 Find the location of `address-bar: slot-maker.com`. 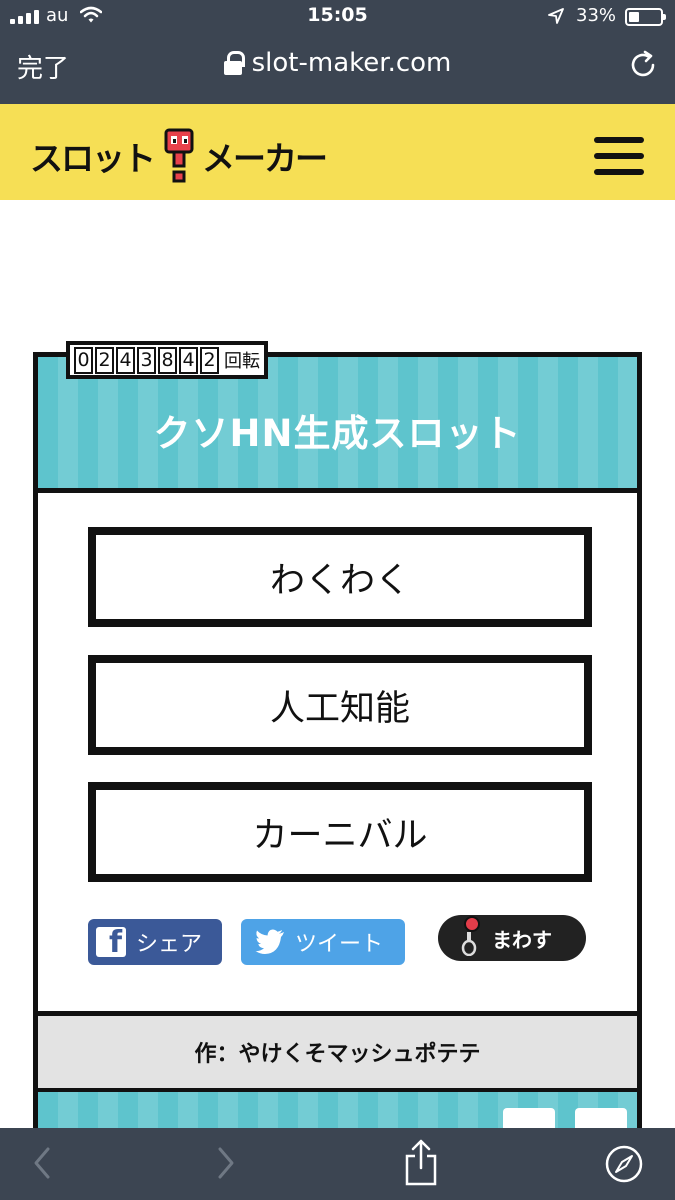

address-bar: slot-maker.com is located at coordinates (337, 63).